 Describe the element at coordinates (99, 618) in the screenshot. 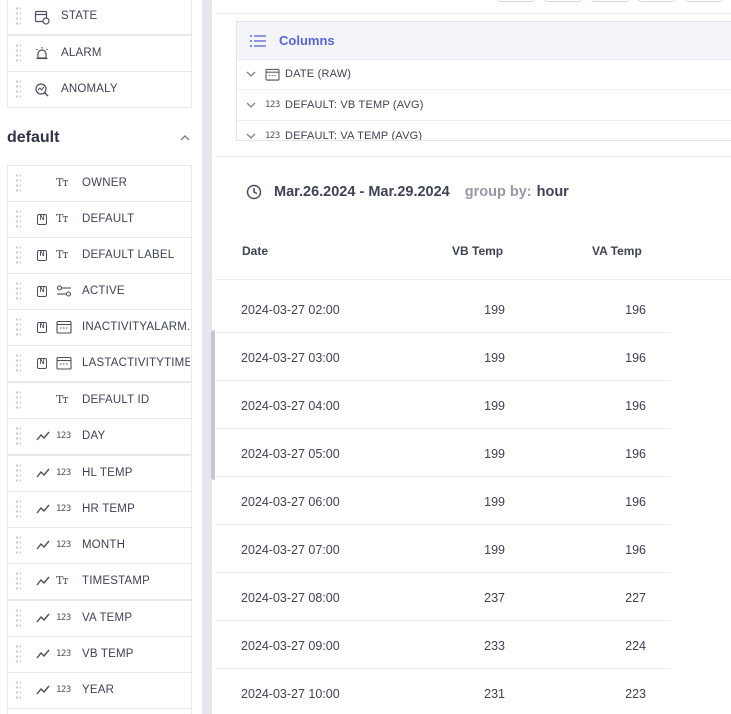

I see `field-item-va-temp: 123 VA TEMP` at that location.